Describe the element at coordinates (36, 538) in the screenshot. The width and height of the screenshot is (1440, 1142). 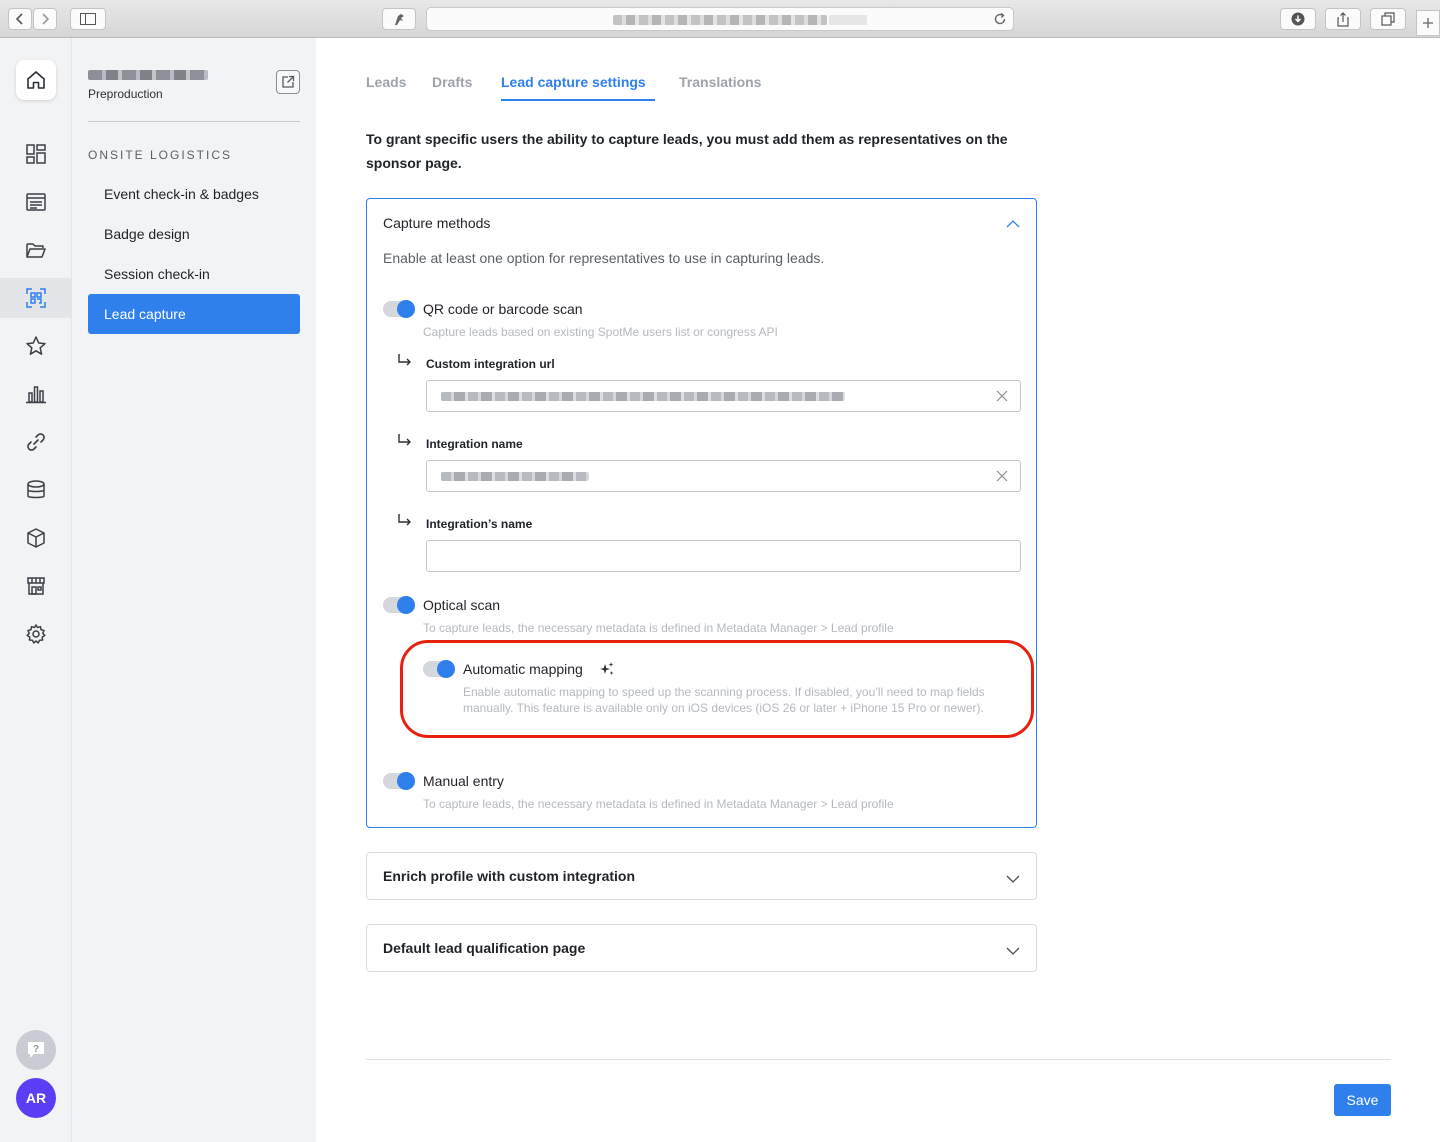
I see `cube-icon` at that location.